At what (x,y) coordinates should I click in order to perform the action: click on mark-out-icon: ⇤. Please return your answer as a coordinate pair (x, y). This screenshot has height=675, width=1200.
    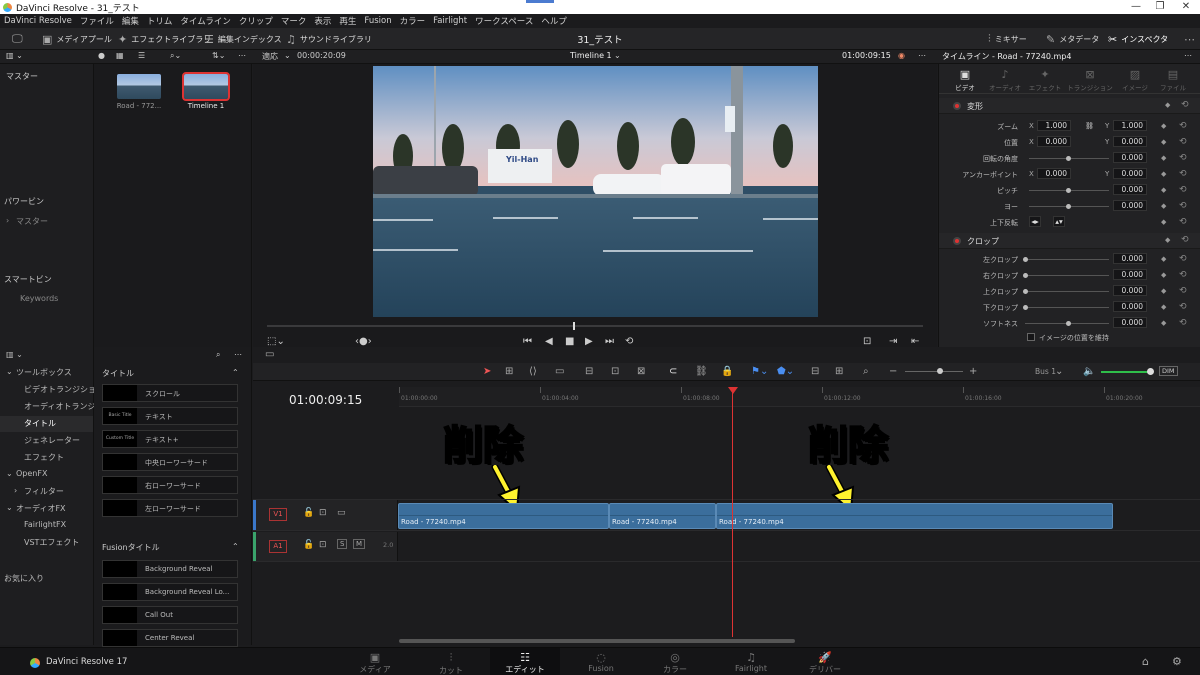
    Looking at the image, I should click on (915, 341).